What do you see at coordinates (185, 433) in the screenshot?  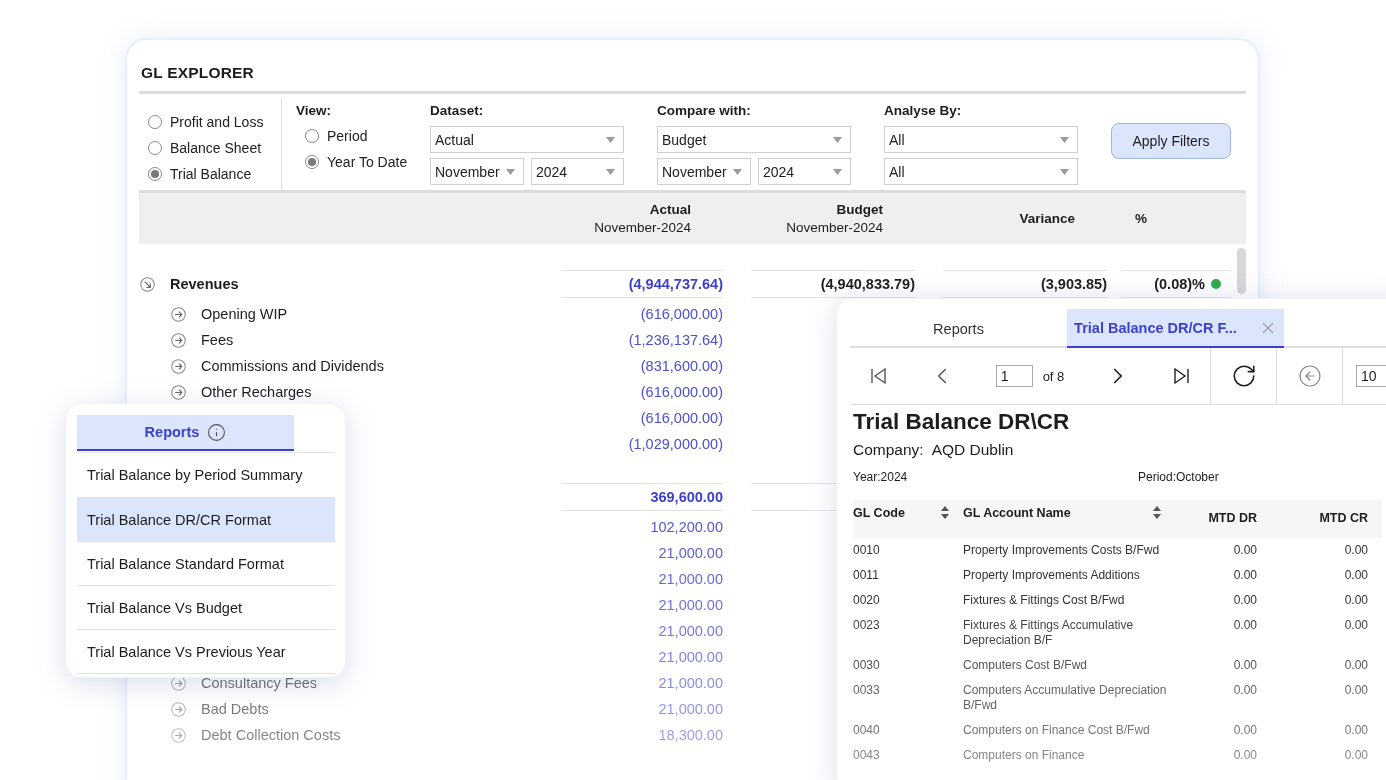 I see `reports-tab: Reports` at bounding box center [185, 433].